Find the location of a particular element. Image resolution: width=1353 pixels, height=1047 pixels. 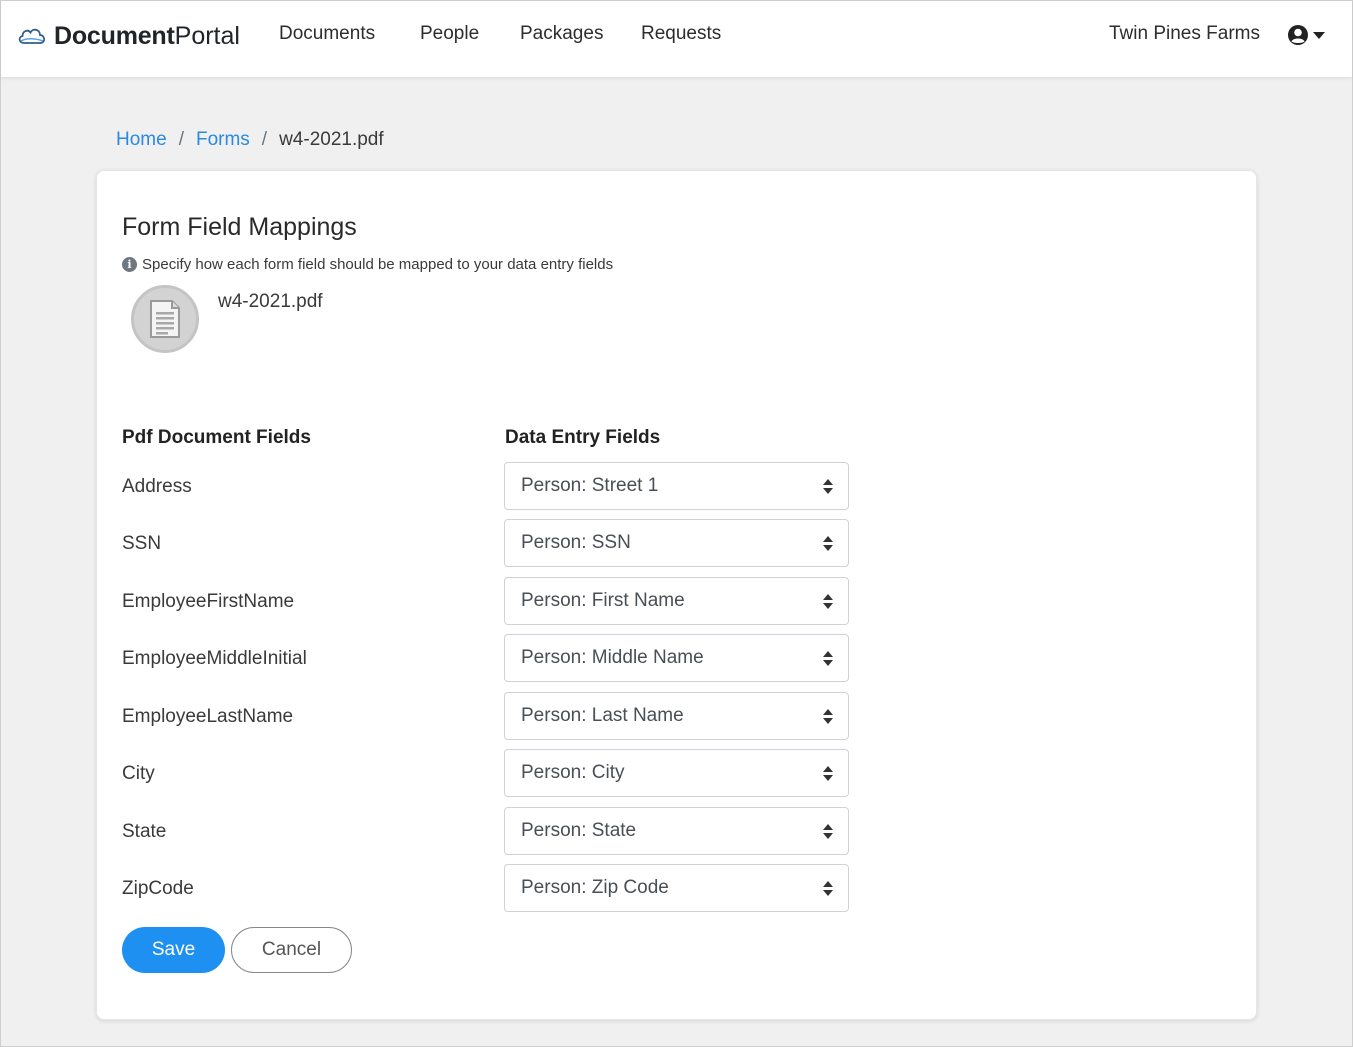

page-title: Form Field Mappings is located at coordinates (239, 227).